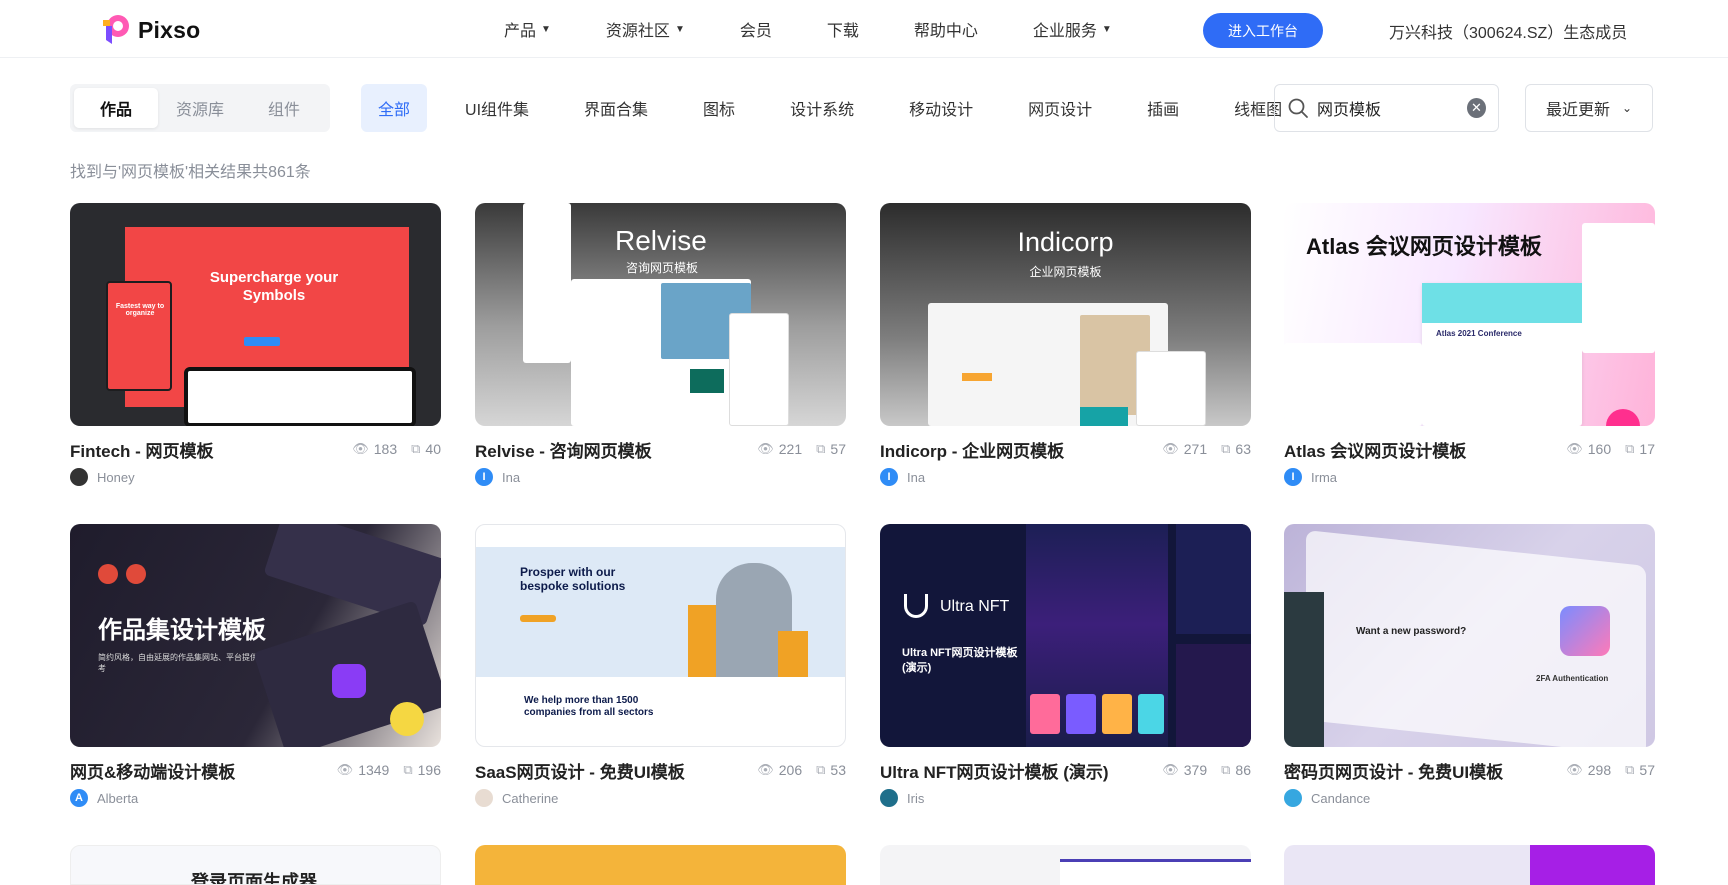 The image size is (1728, 885). Describe the element at coordinates (150, 30) in the screenshot. I see `logo: Pixso` at that location.